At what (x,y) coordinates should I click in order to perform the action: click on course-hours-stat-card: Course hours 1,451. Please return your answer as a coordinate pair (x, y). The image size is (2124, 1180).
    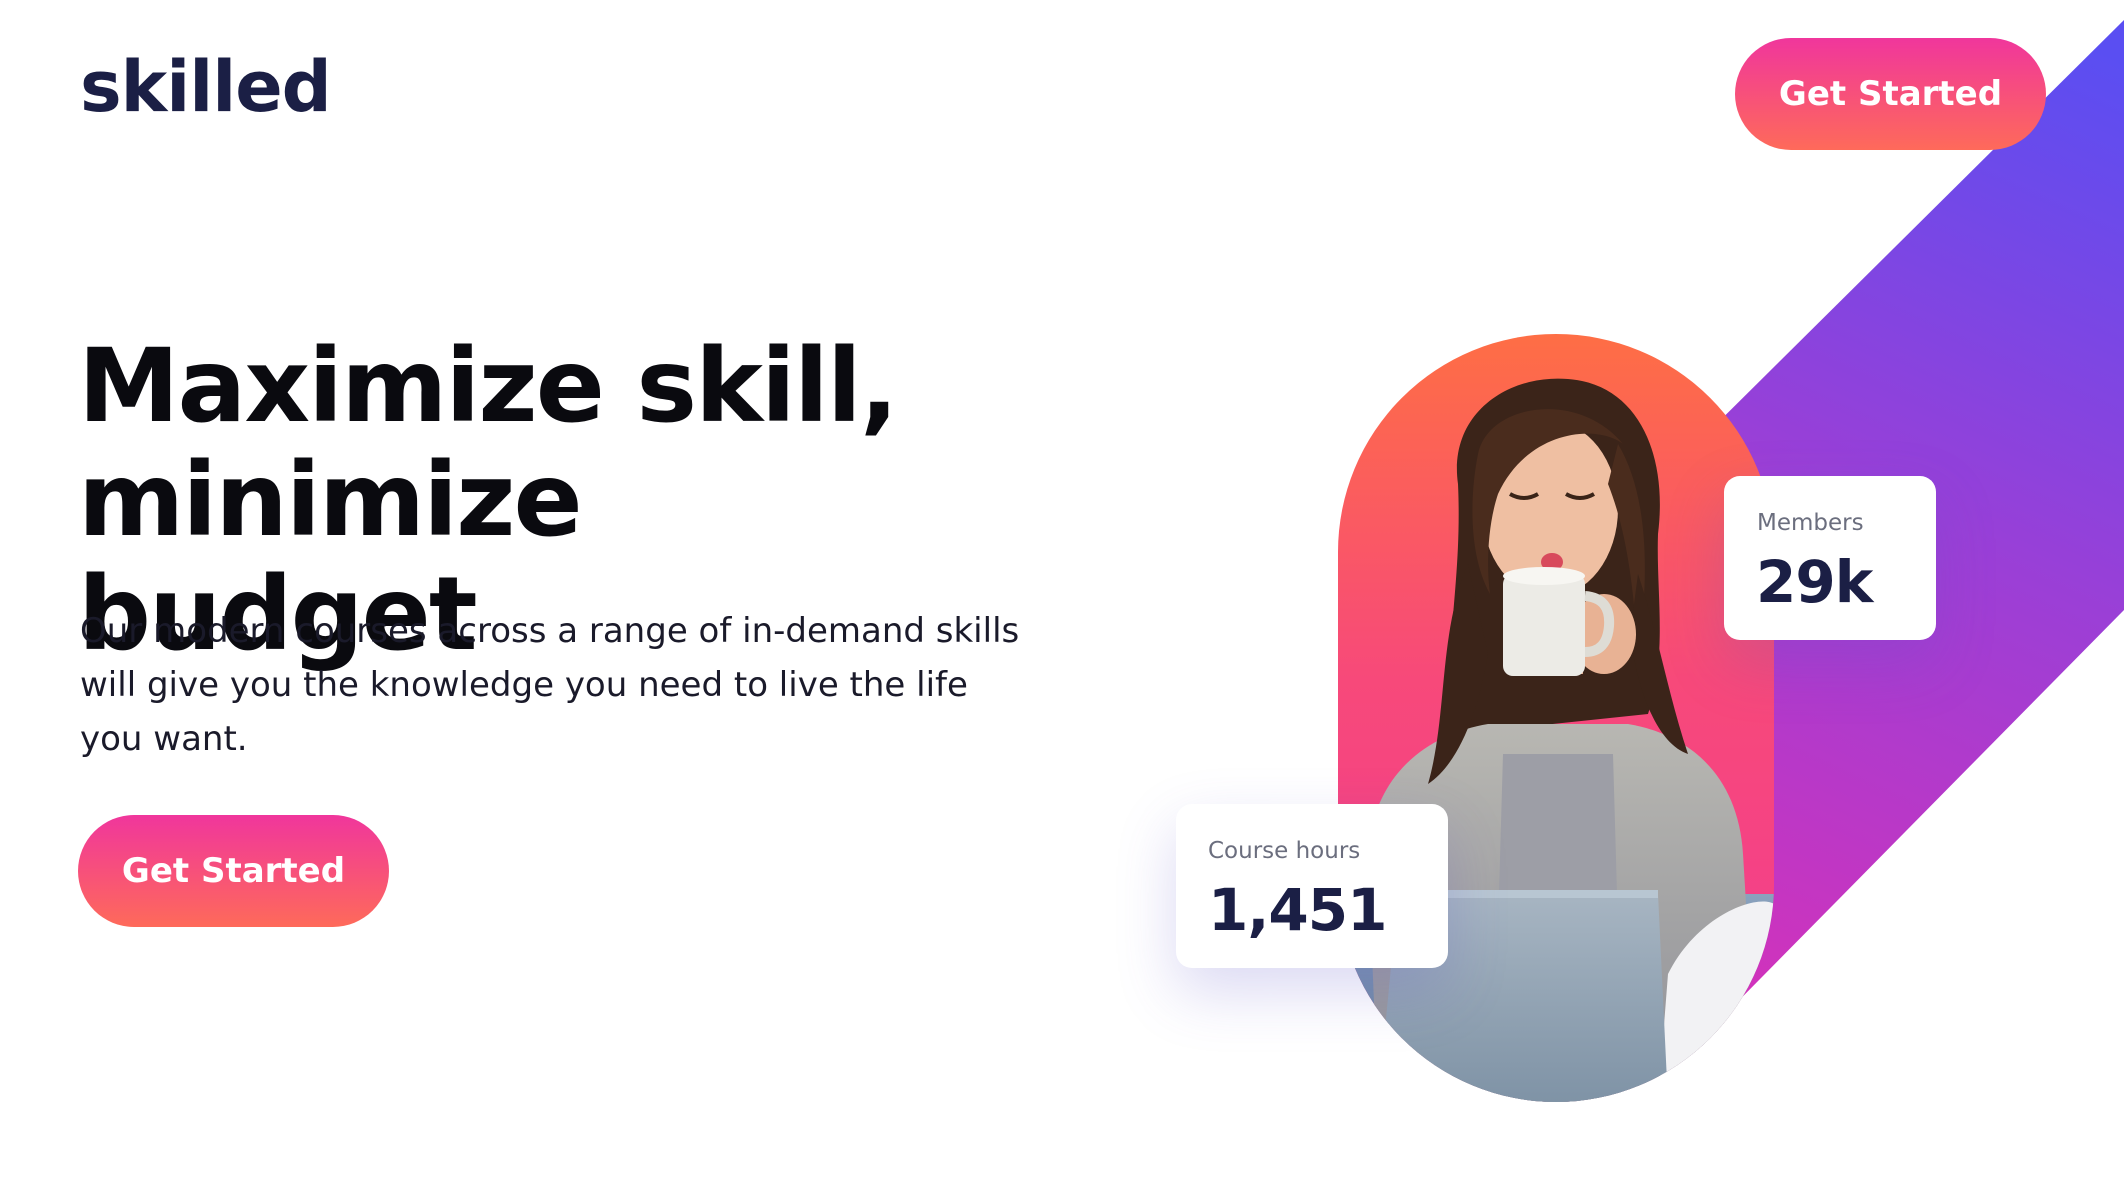
    Looking at the image, I should click on (1312, 886).